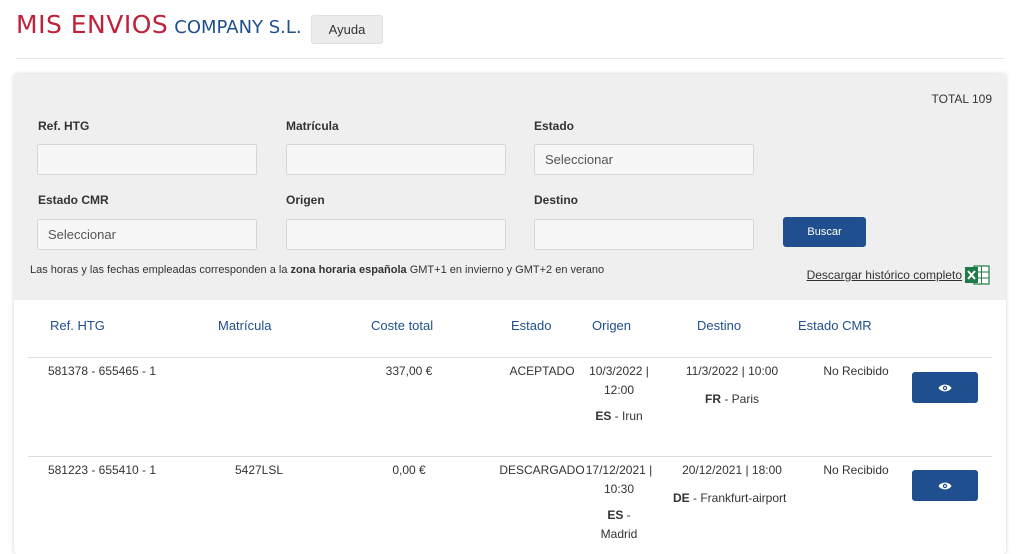  I want to click on matricula-label: Matrícula, so click(312, 126).